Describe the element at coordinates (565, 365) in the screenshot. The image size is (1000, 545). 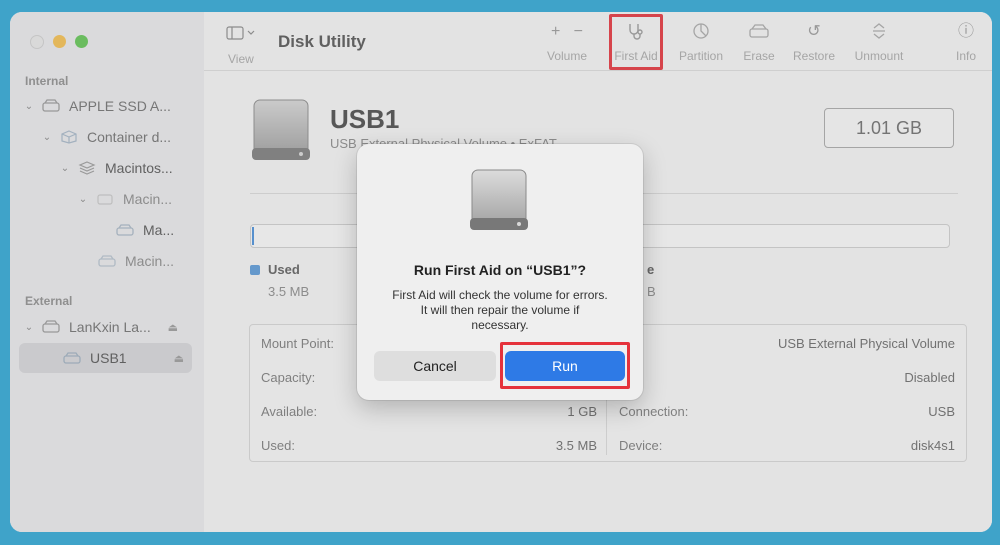
I see `run-highlight` at that location.